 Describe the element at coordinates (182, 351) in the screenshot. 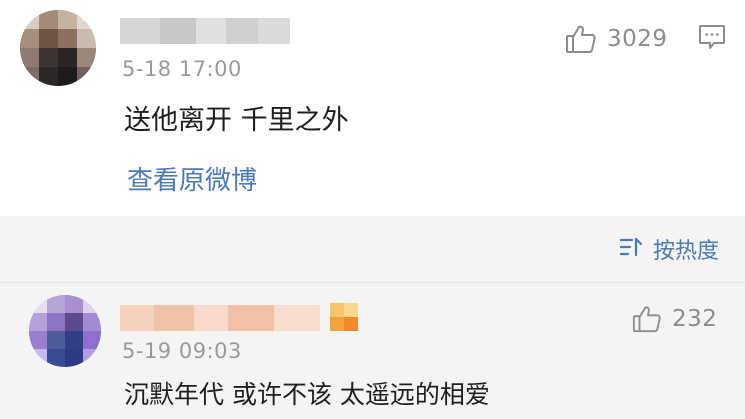

I see `comment-time: 5-19 09:03` at that location.